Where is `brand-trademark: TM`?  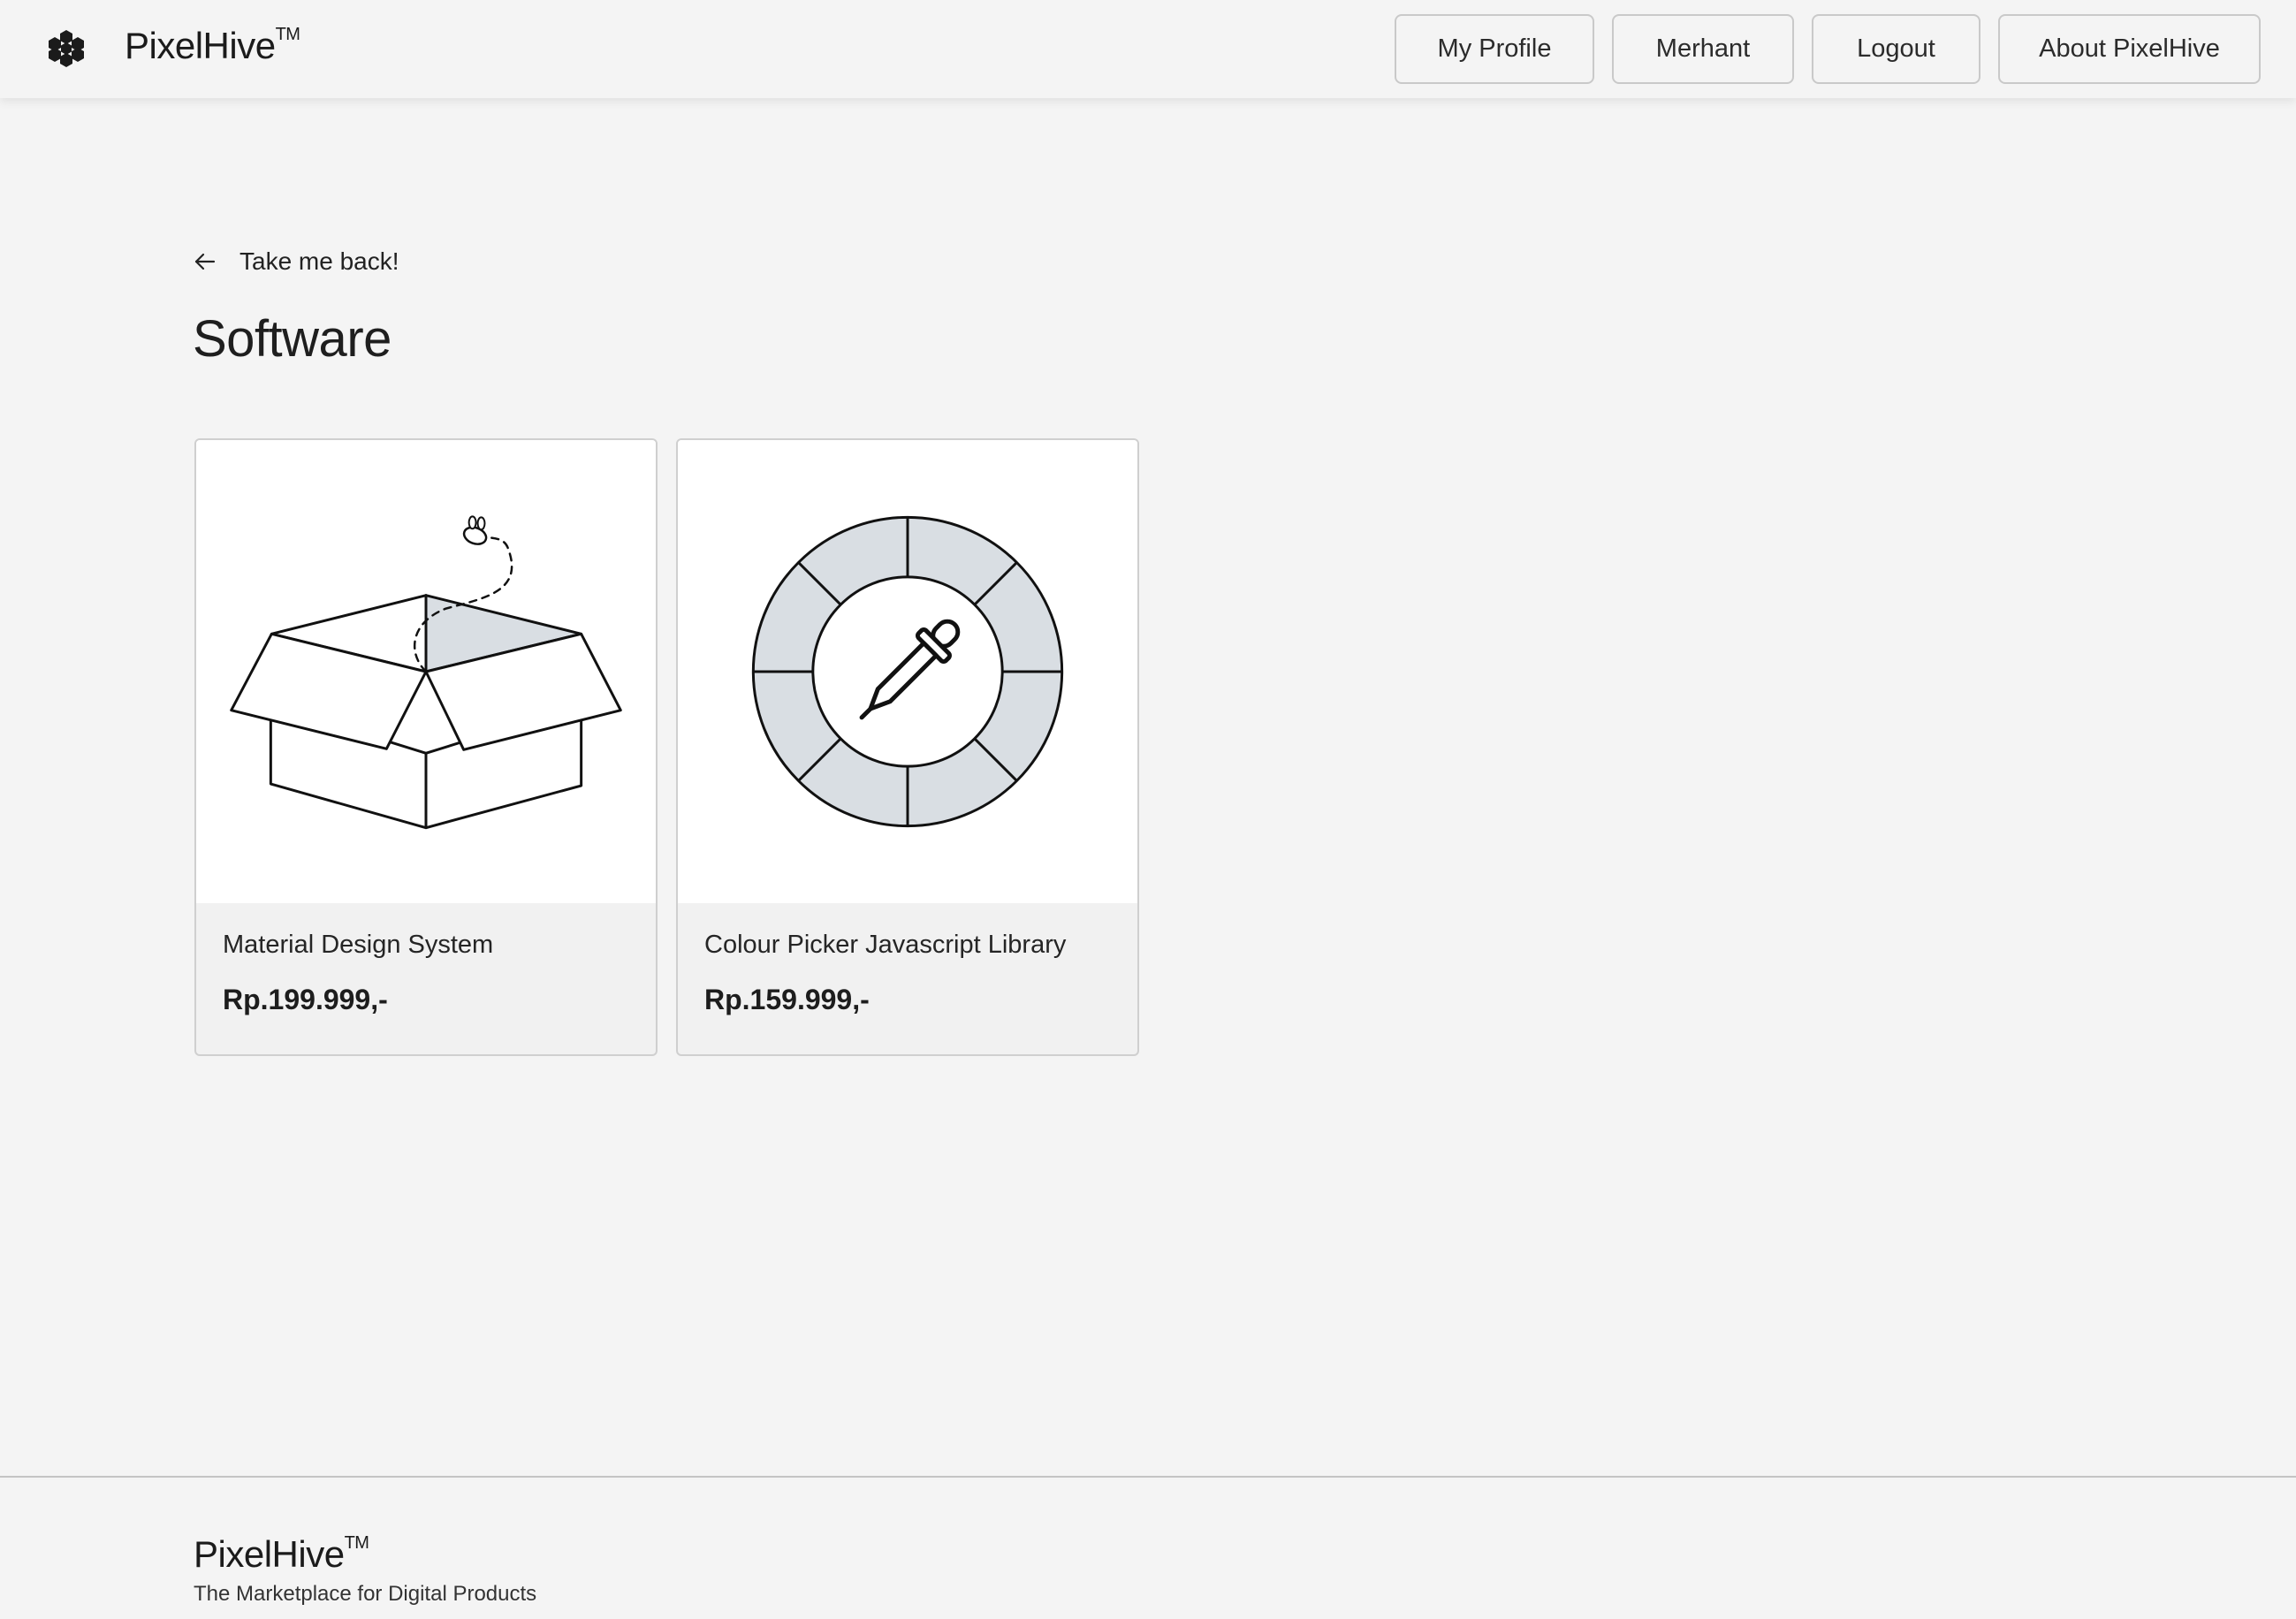
brand-trademark: TM is located at coordinates (287, 34).